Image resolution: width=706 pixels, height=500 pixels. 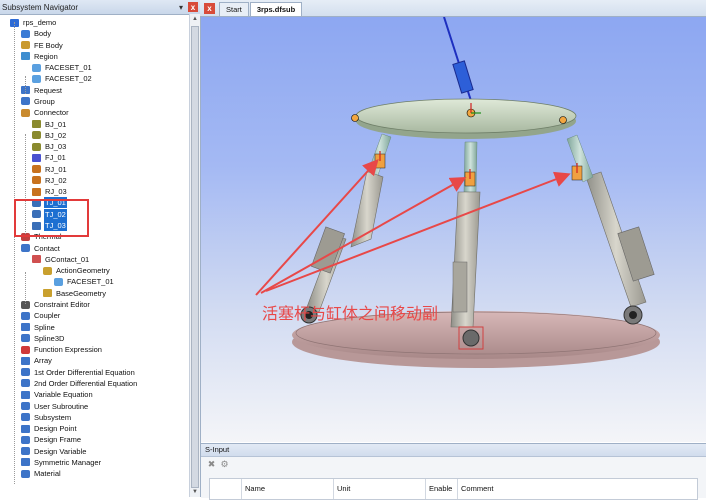 I want to click on design-point-icon, so click(x=25, y=428).